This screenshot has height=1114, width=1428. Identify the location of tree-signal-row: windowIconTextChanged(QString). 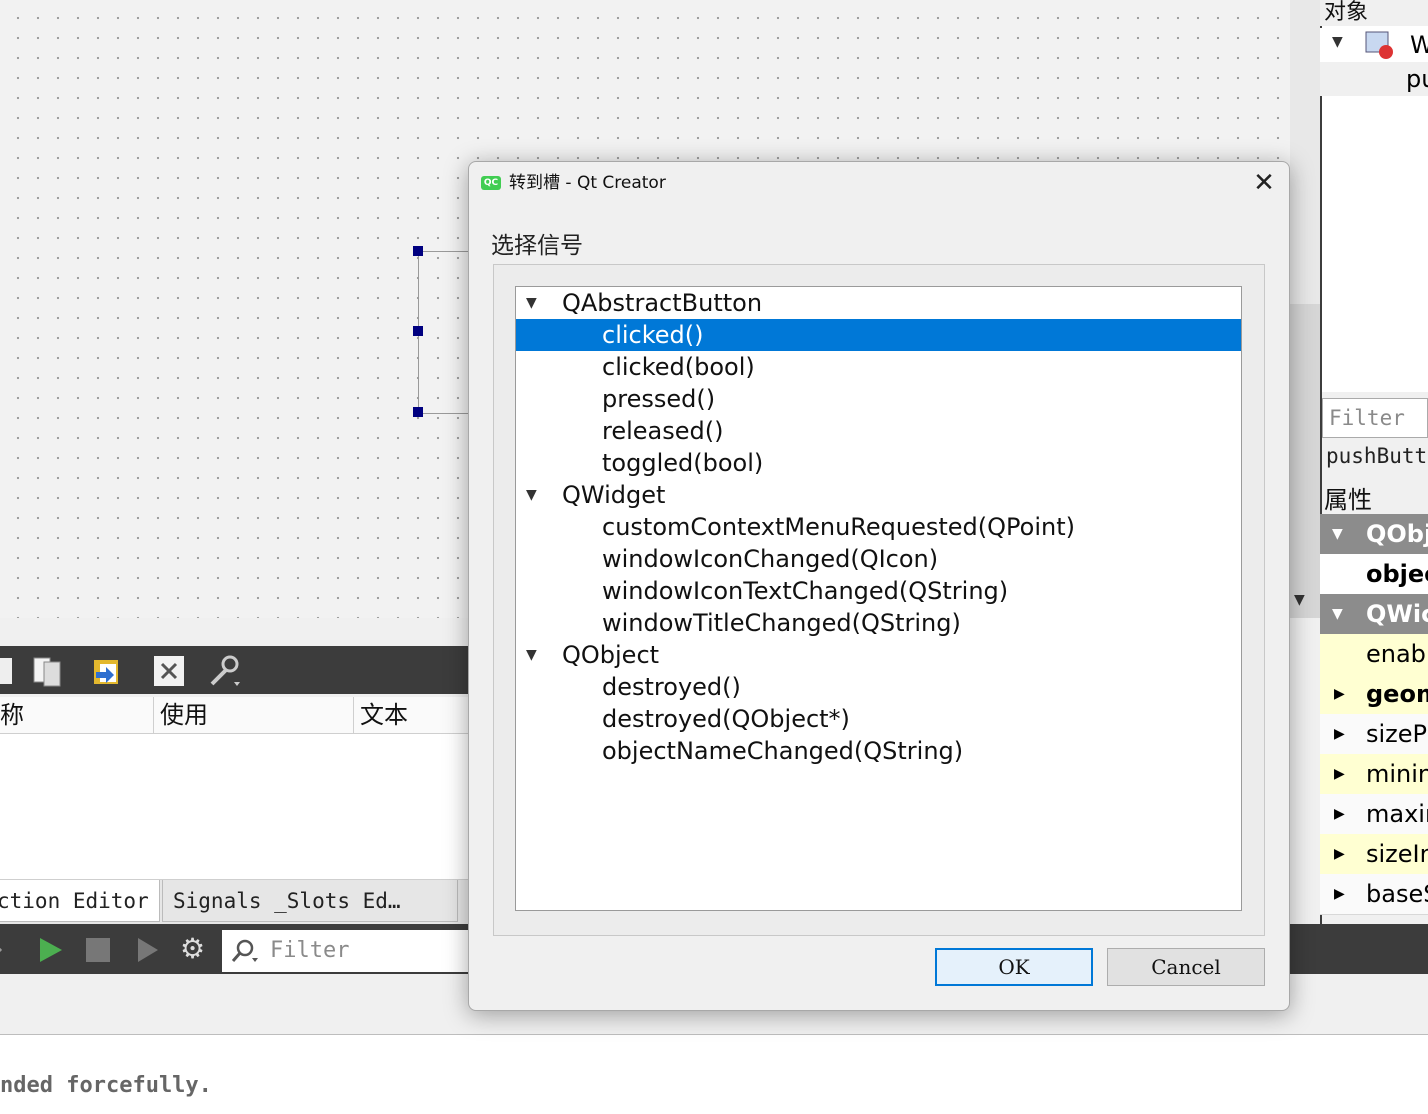
(878, 591).